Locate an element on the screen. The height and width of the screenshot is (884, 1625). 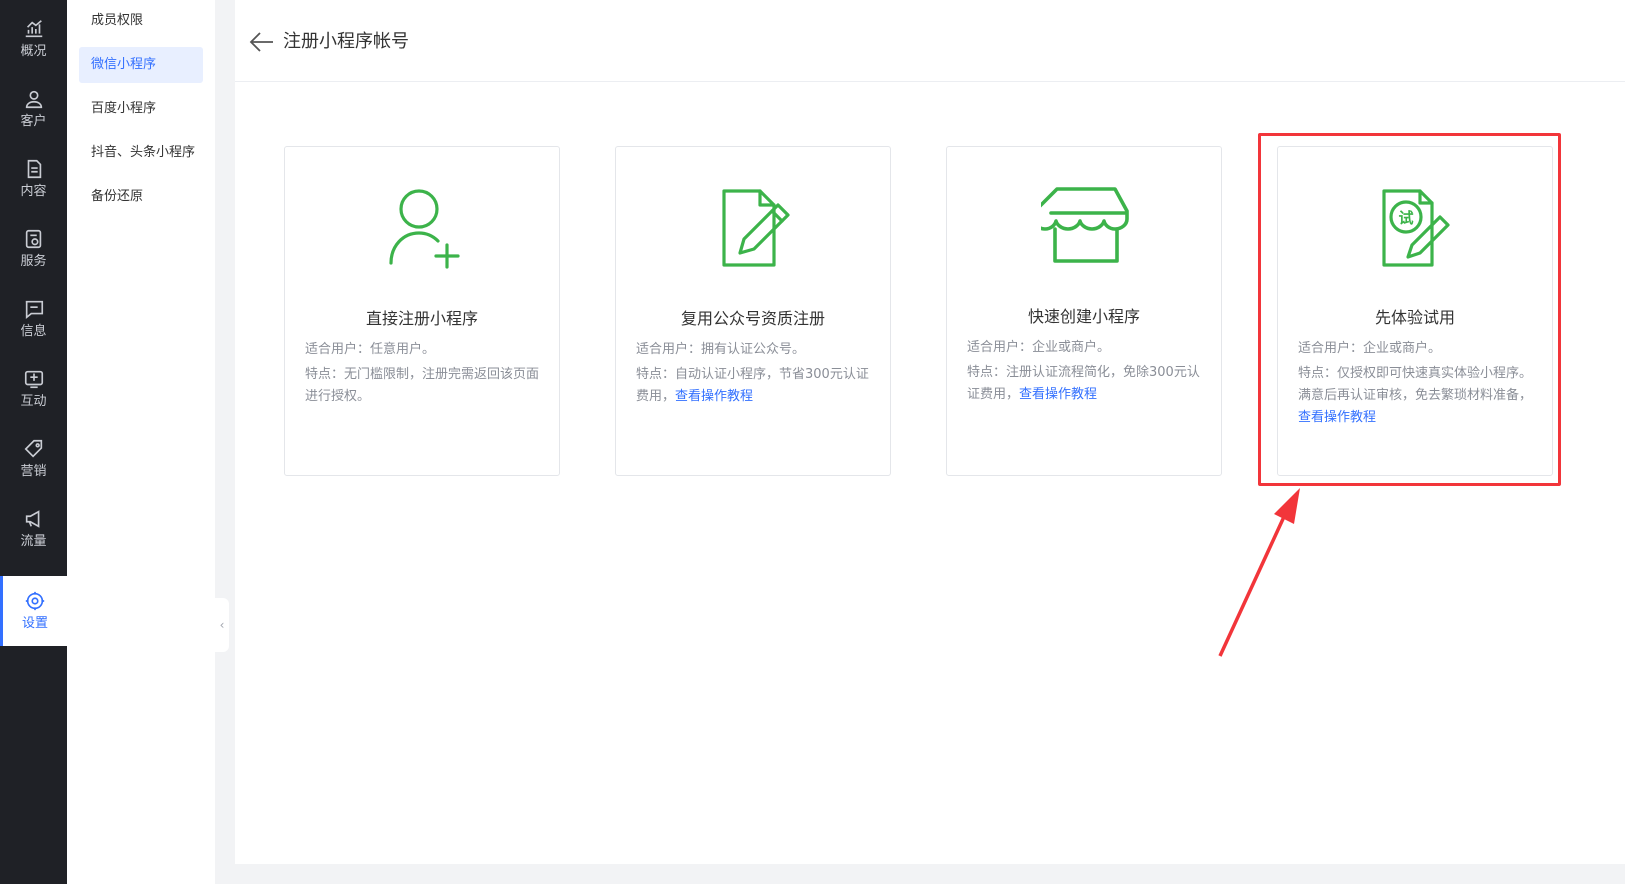
chevron-left-icon: ‹ is located at coordinates (222, 625).